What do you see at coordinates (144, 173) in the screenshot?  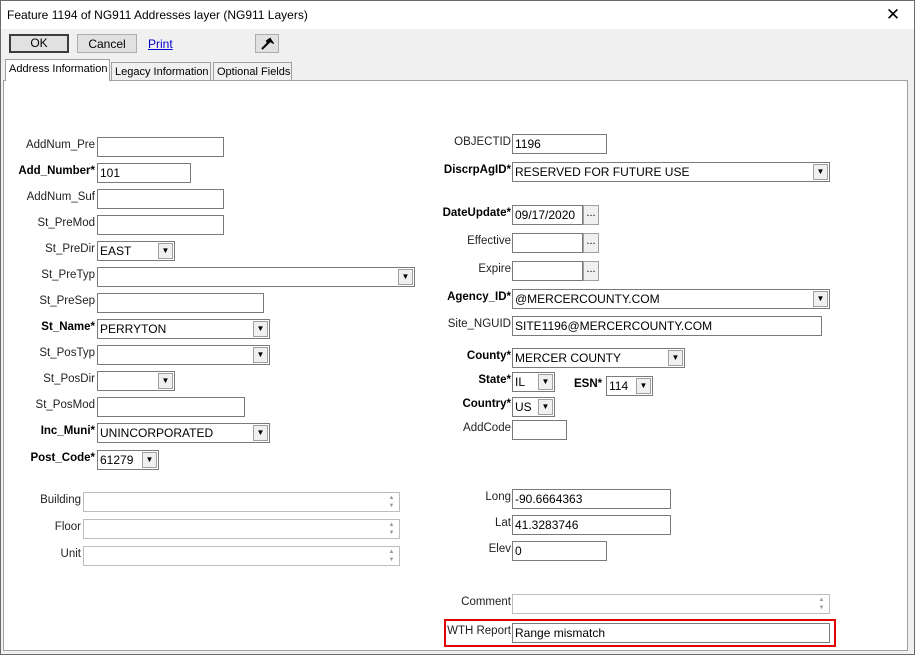 I see `add-number-field: 101` at bounding box center [144, 173].